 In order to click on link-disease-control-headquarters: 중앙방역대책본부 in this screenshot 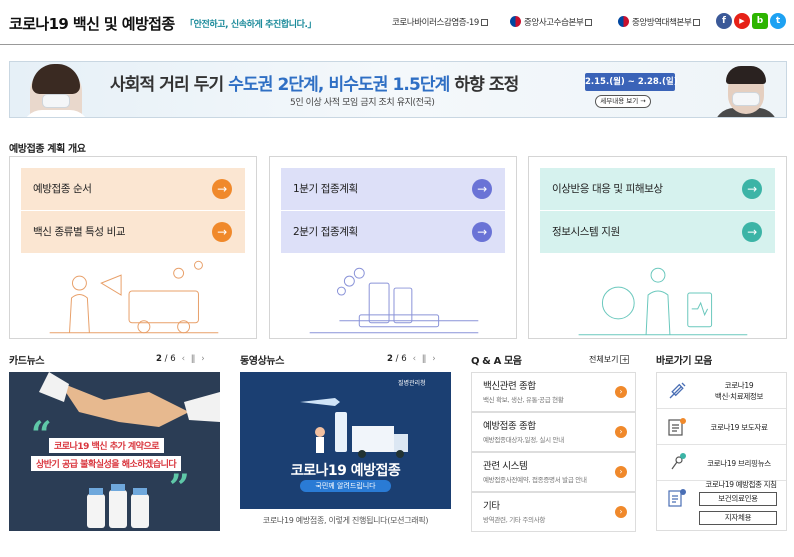, I will do `click(659, 22)`.